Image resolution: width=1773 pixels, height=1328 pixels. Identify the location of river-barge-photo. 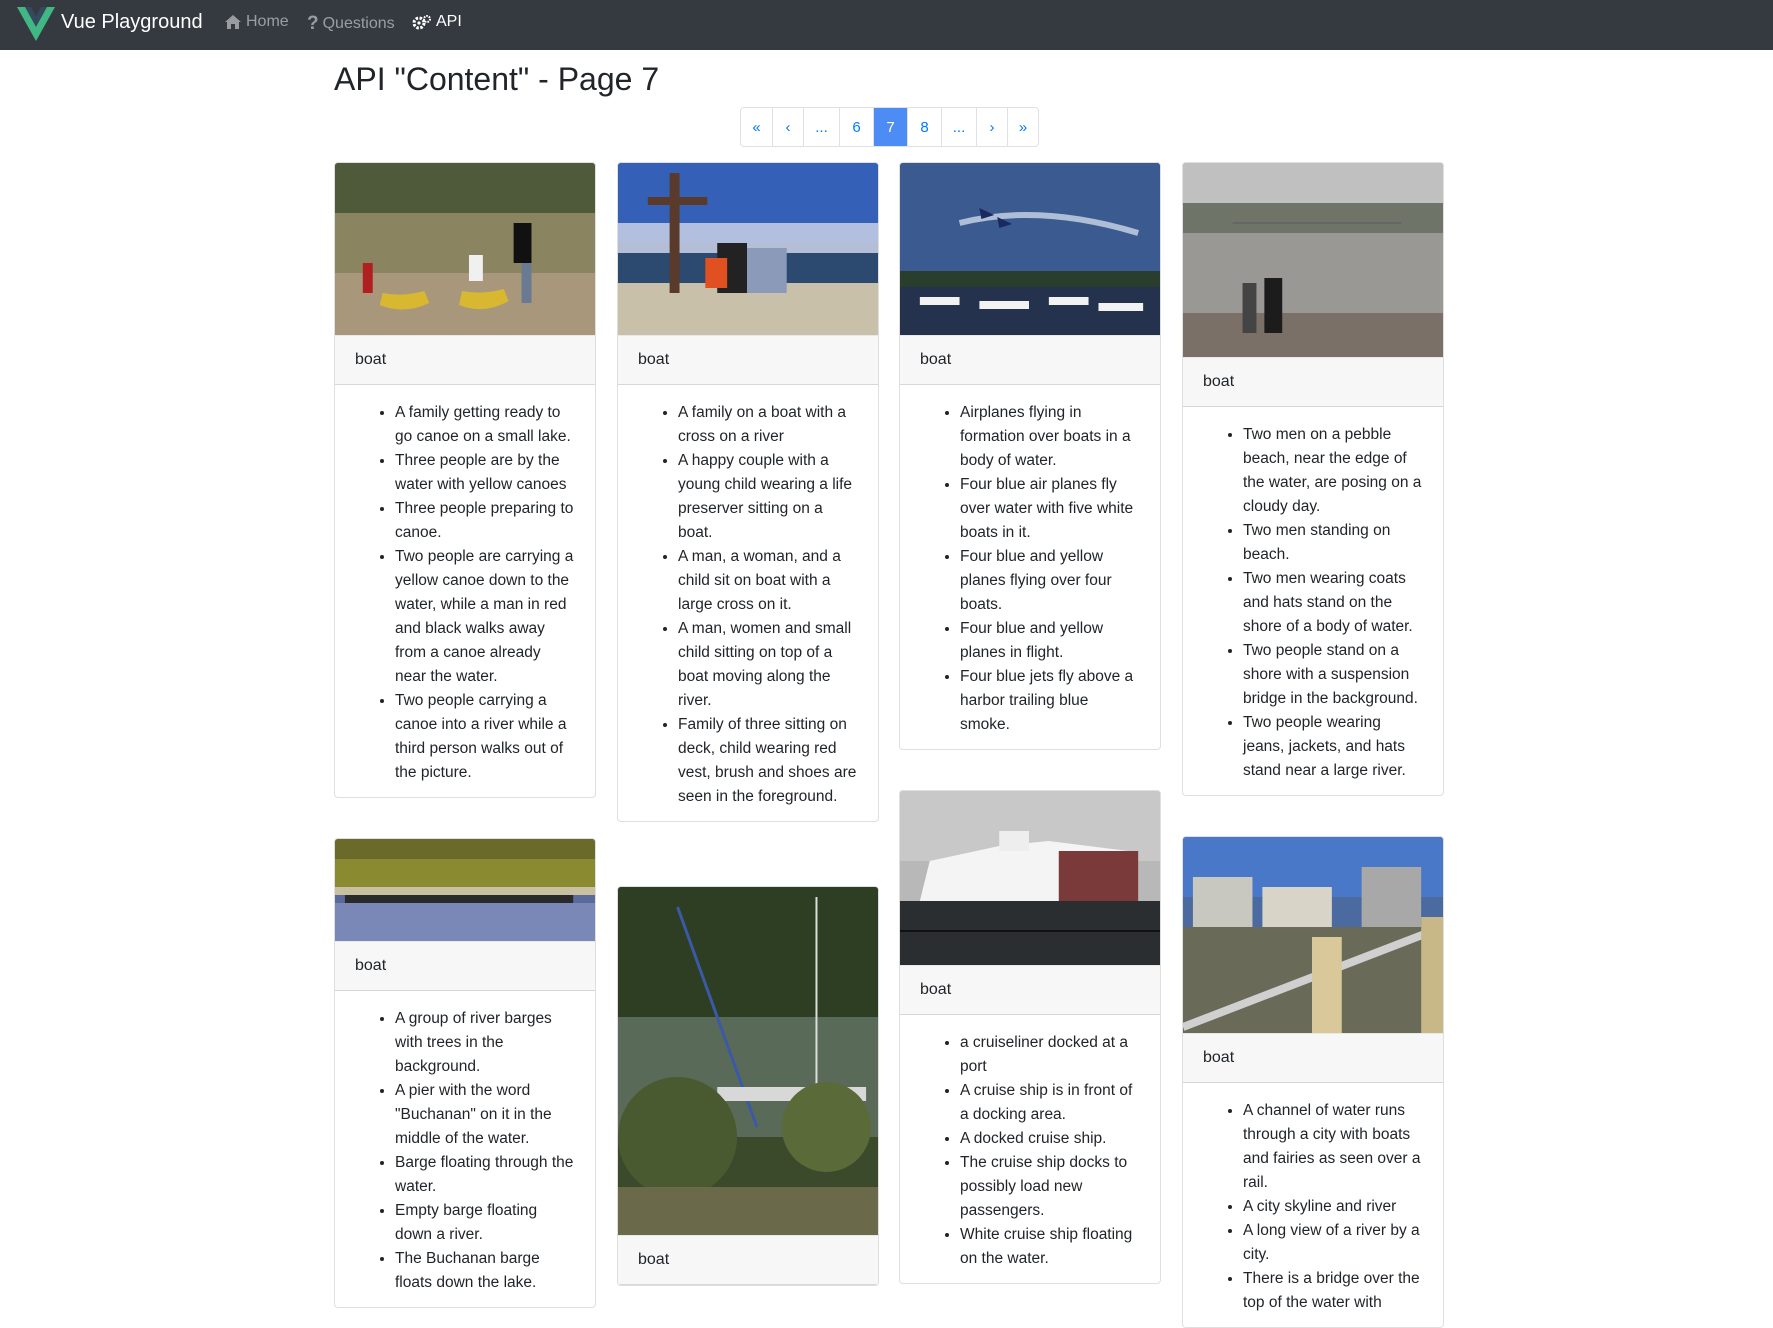
(465, 890).